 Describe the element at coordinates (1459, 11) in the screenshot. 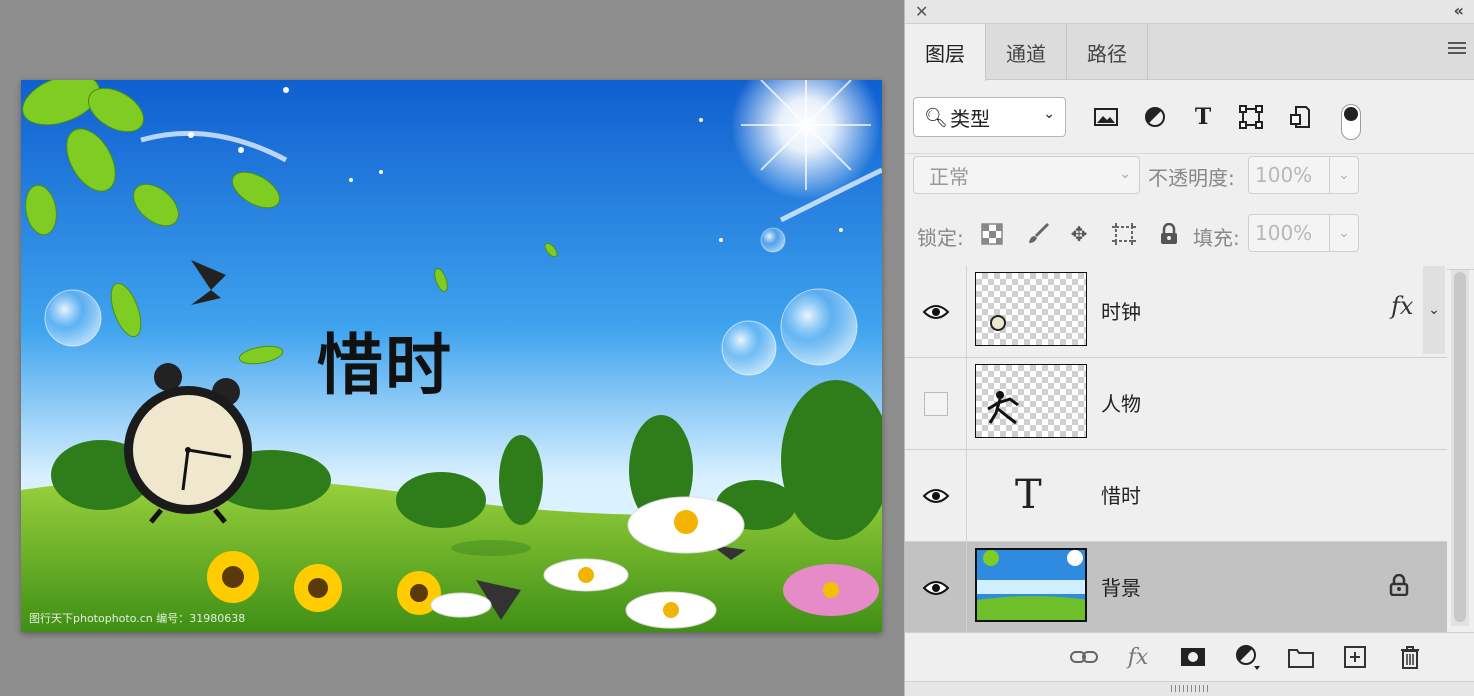

I see `collapse-panel-icon: «` at that location.